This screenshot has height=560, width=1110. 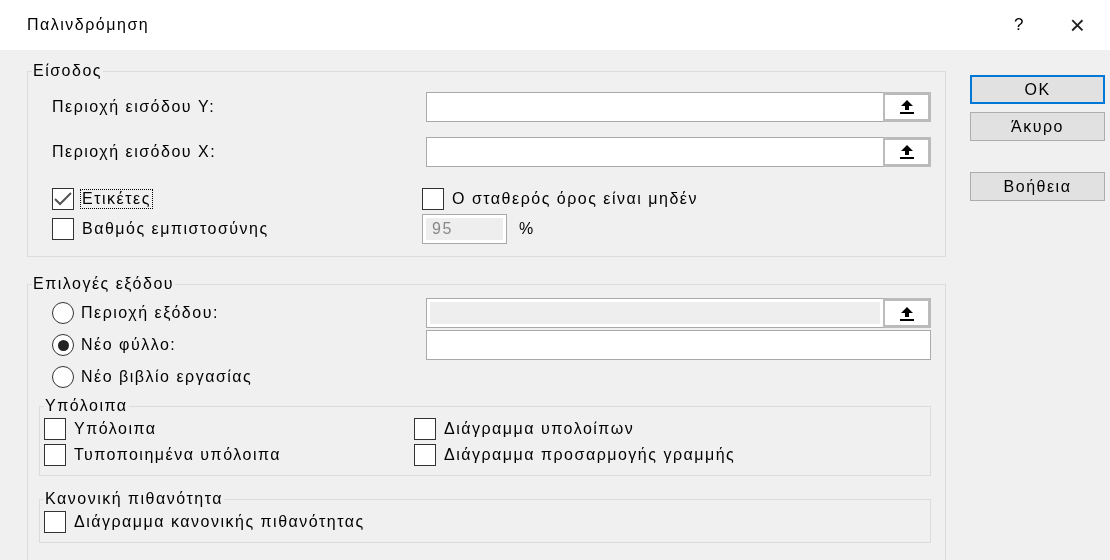 What do you see at coordinates (129, 345) in the screenshot?
I see `radio-label: Νέο φύλλο:` at bounding box center [129, 345].